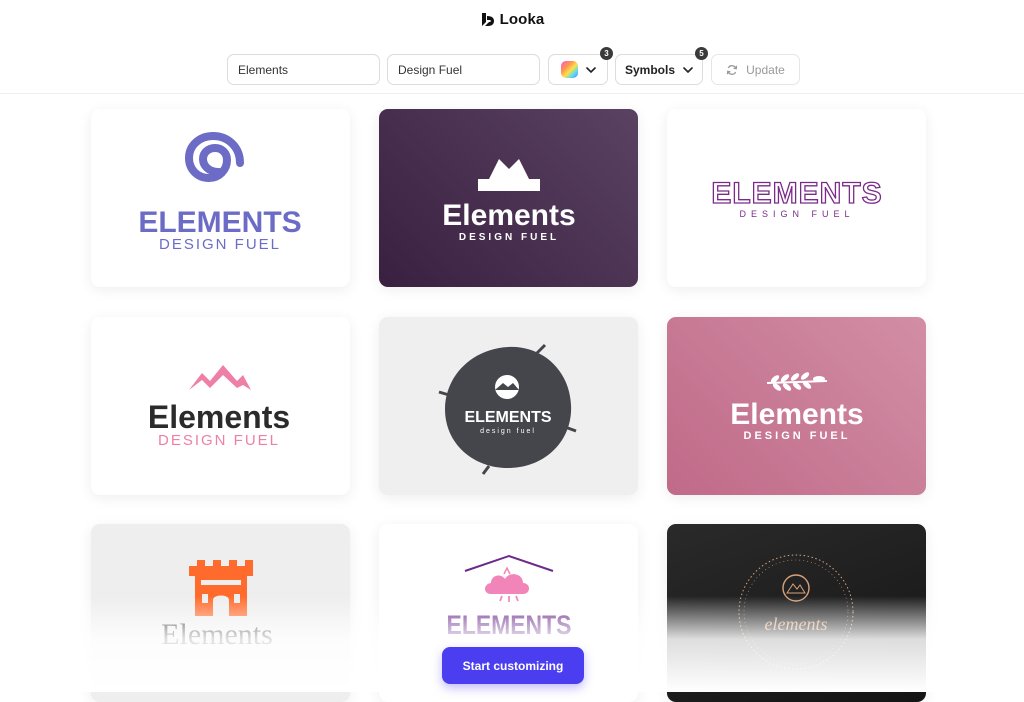  Describe the element at coordinates (701, 53) in the screenshot. I see `symbols-count-badge: 5` at that location.